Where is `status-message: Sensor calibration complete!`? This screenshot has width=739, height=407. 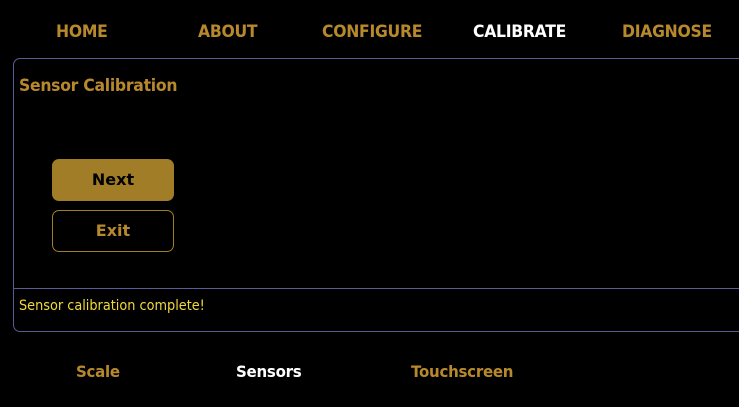
status-message: Sensor calibration complete! is located at coordinates (112, 306).